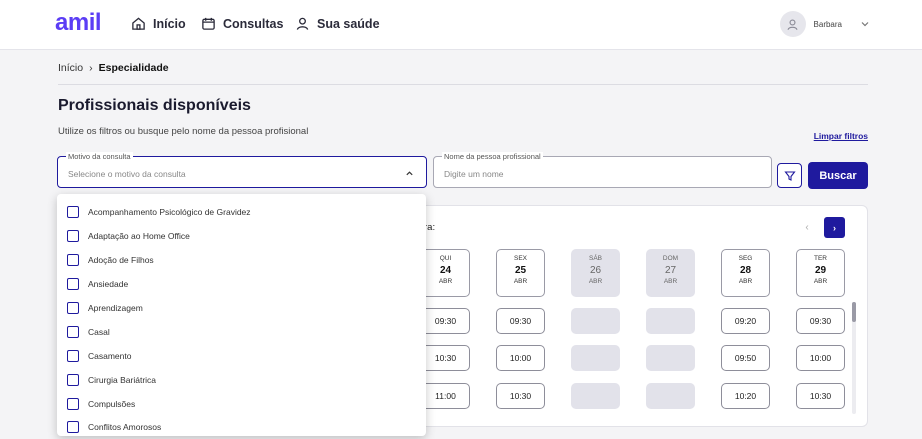  Describe the element at coordinates (133, 68) in the screenshot. I see `breadcrumb-current: Especialidade` at that location.